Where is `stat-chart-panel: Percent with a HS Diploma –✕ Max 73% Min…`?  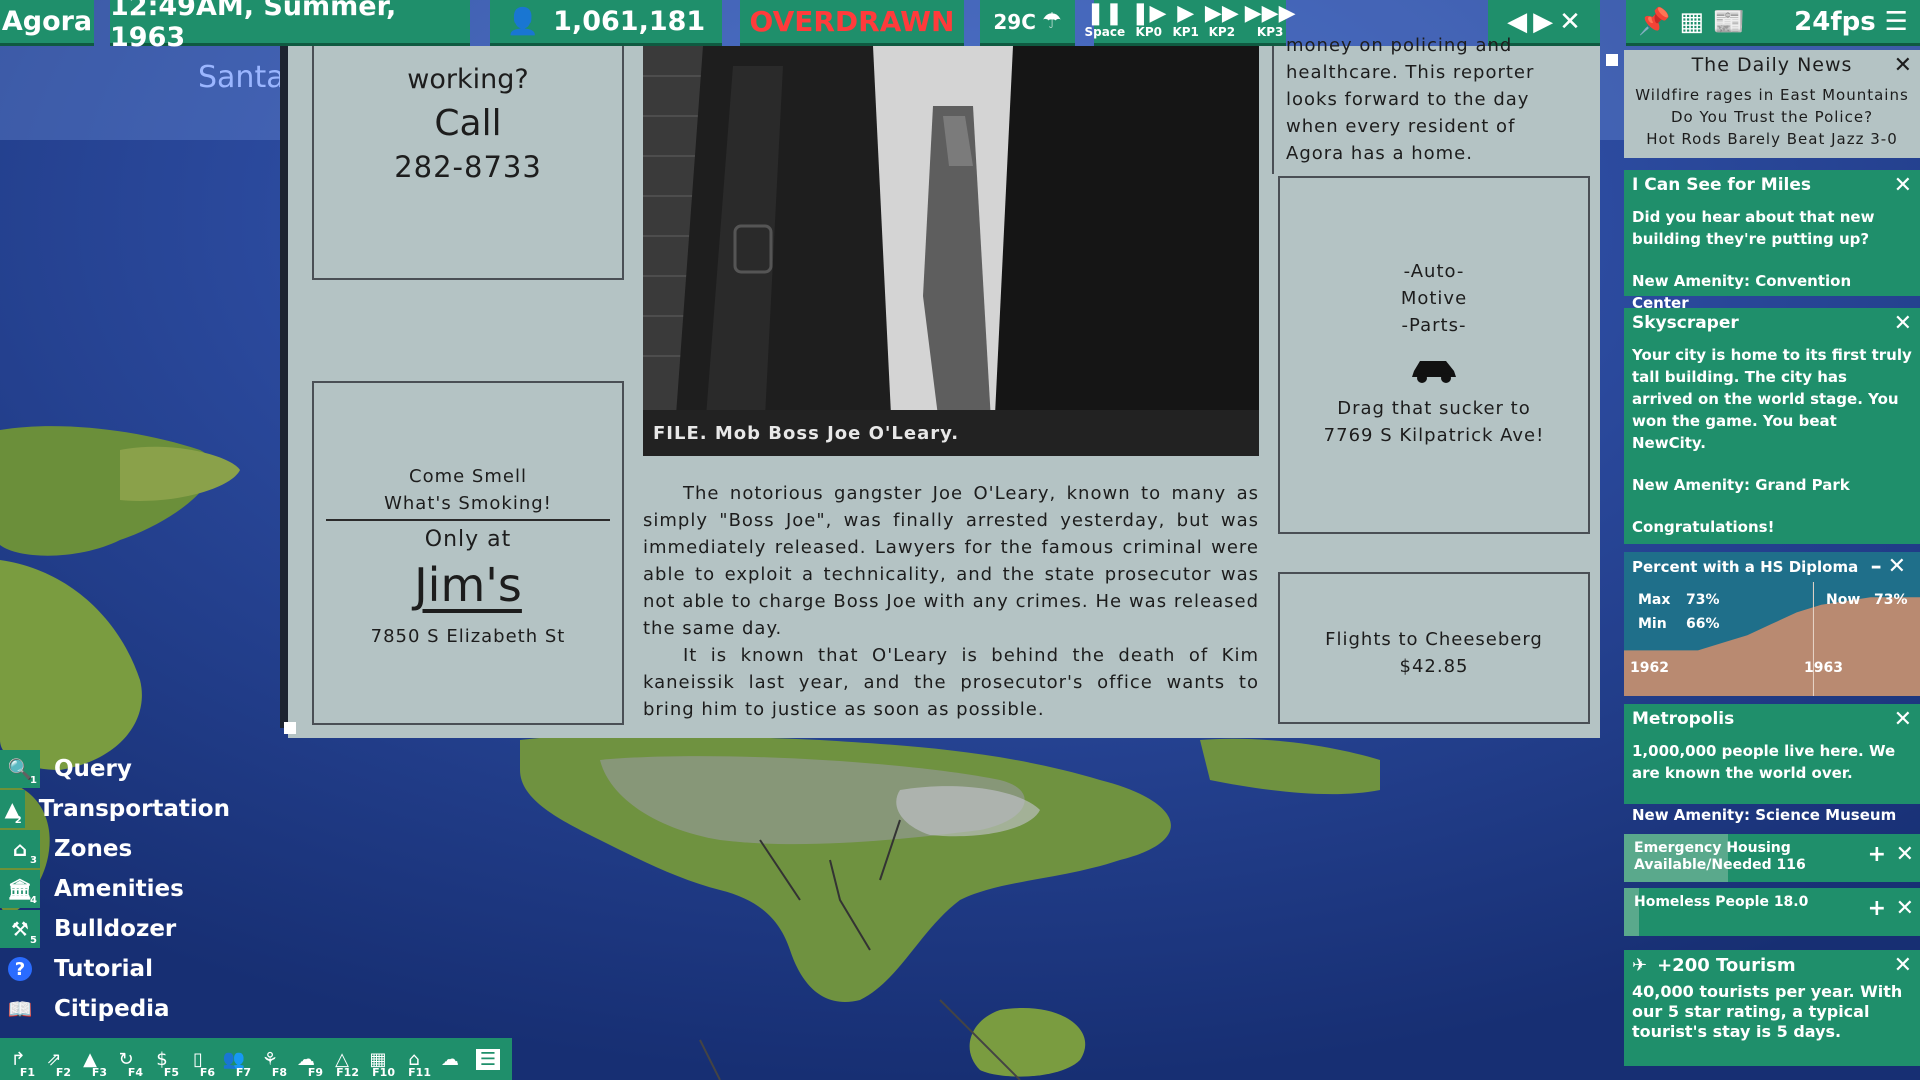
stat-chart-panel: Percent with a HS Diploma –✕ Max 73% Min… is located at coordinates (1772, 624).